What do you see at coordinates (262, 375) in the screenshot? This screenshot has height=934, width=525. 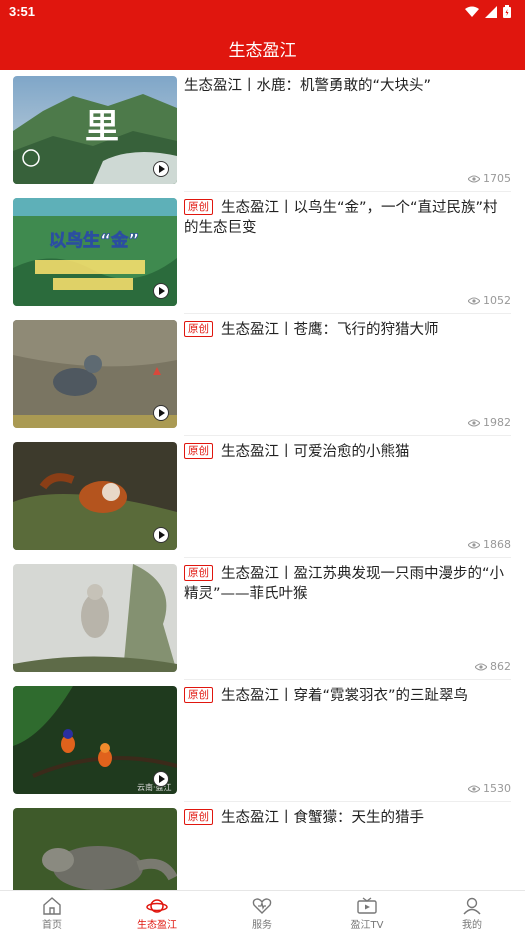 I see `list-item: 原创 生态盈江丨苍鹰：飞行的狩猎大师 1982` at bounding box center [262, 375].